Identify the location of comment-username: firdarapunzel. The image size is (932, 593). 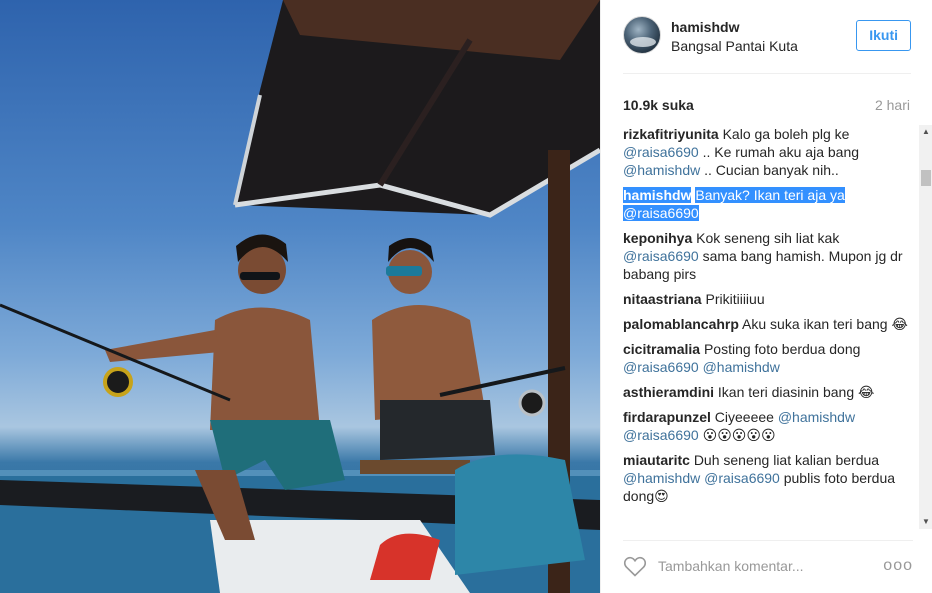
(667, 417).